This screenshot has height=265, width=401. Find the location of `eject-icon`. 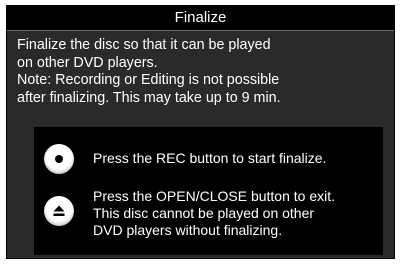

eject-icon is located at coordinates (59, 210).